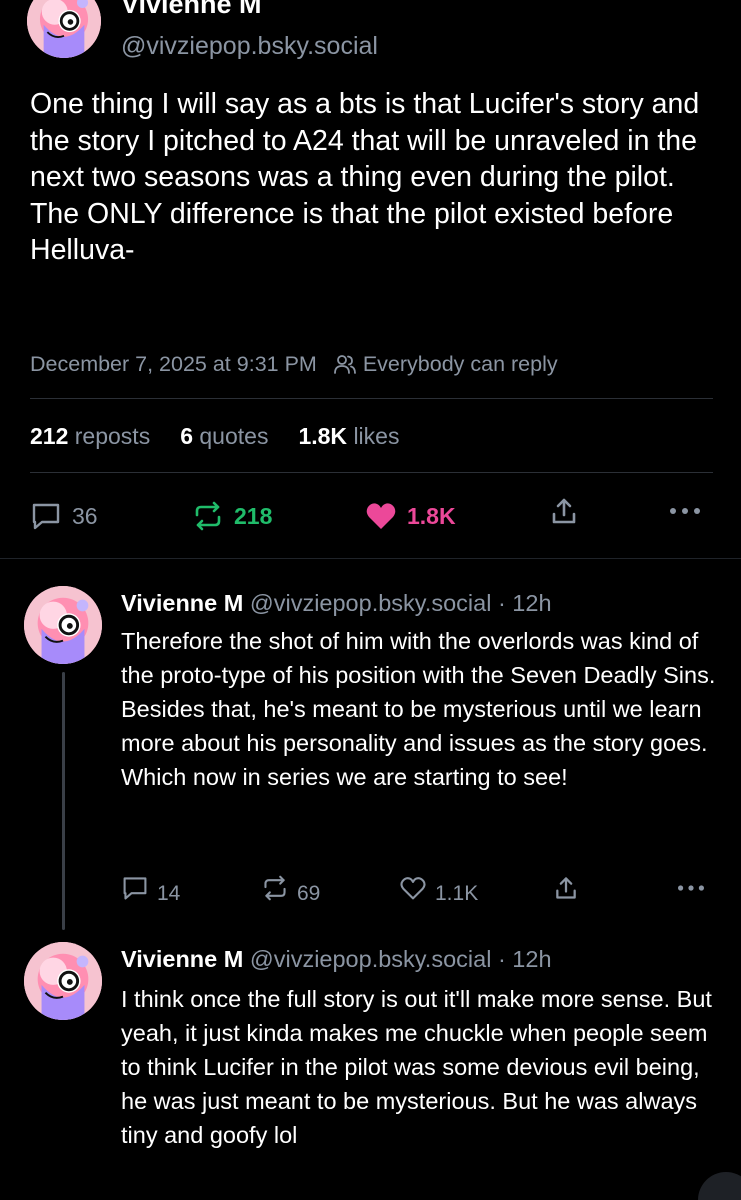 This screenshot has height=1200, width=741. I want to click on post-actions: 36 218 1.8K, so click(370, 516).